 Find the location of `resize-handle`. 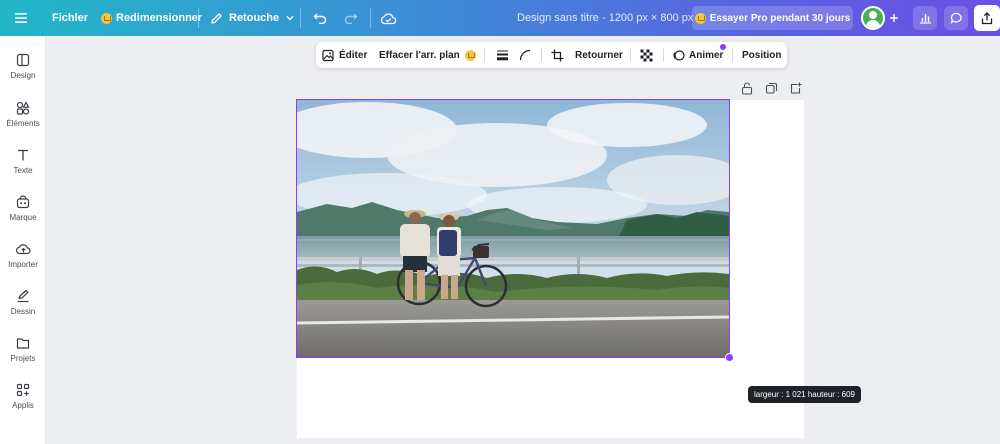

resize-handle is located at coordinates (729, 357).